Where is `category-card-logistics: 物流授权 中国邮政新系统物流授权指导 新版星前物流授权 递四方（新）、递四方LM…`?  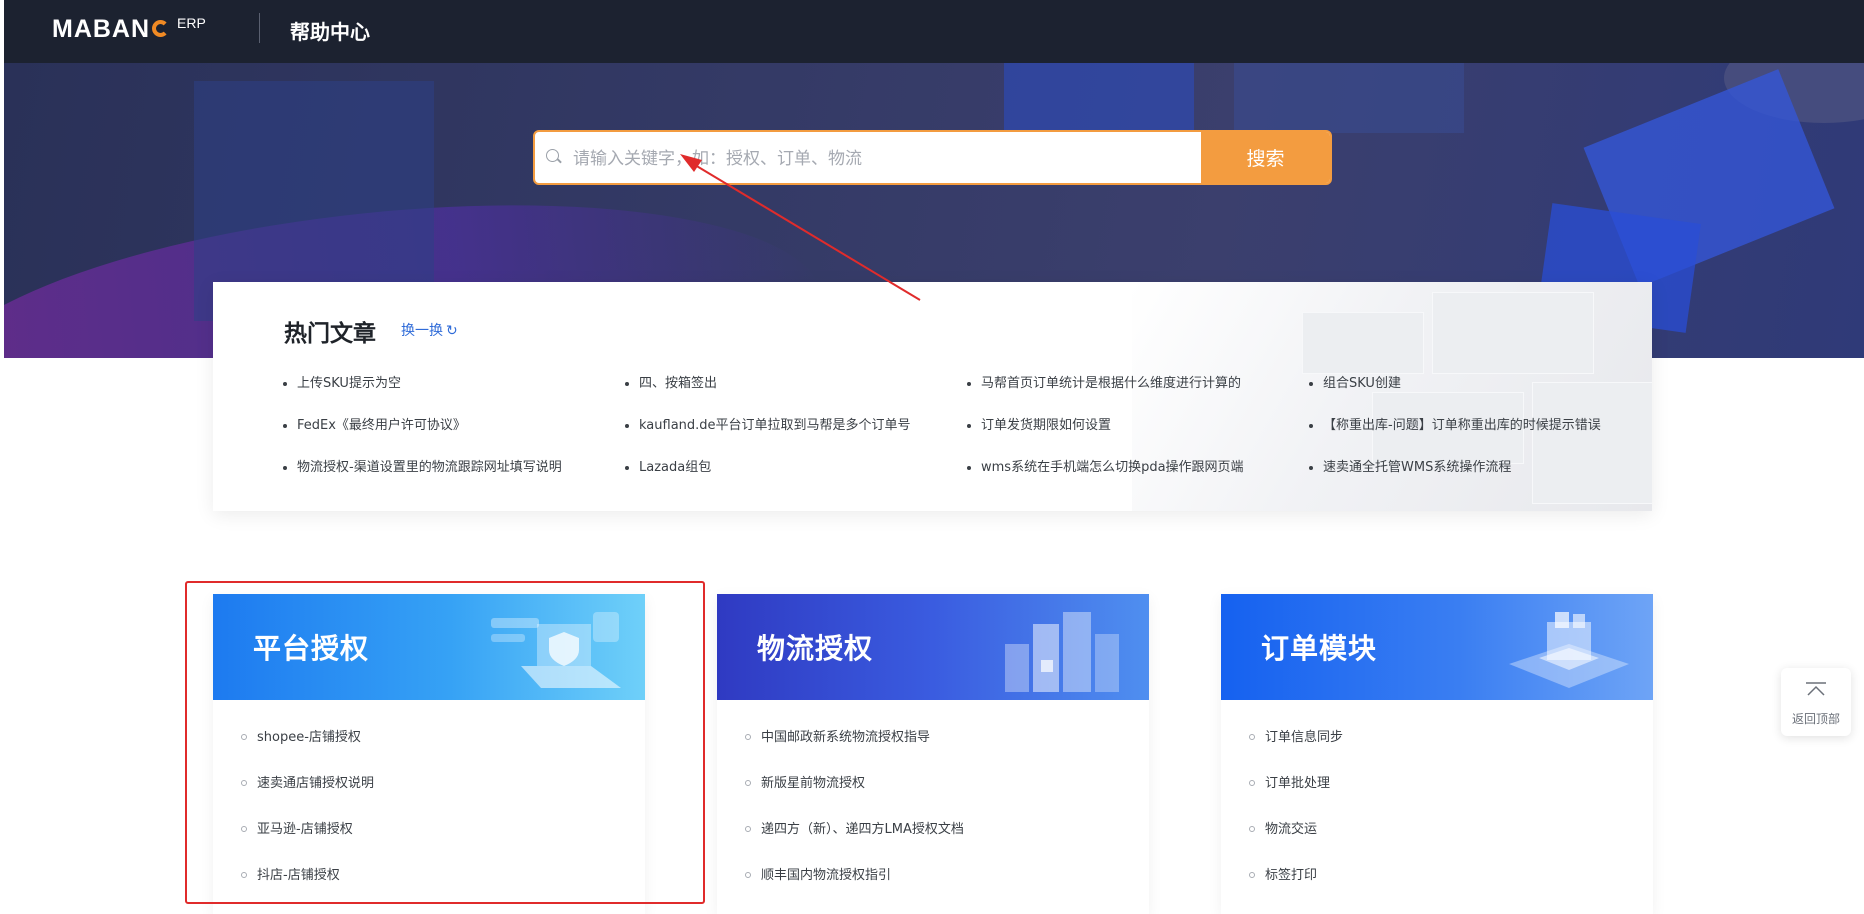 category-card-logistics: 物流授权 中国邮政新系统物流授权指导 新版星前物流授权 递四方（新）、递四方LM… is located at coordinates (933, 754).